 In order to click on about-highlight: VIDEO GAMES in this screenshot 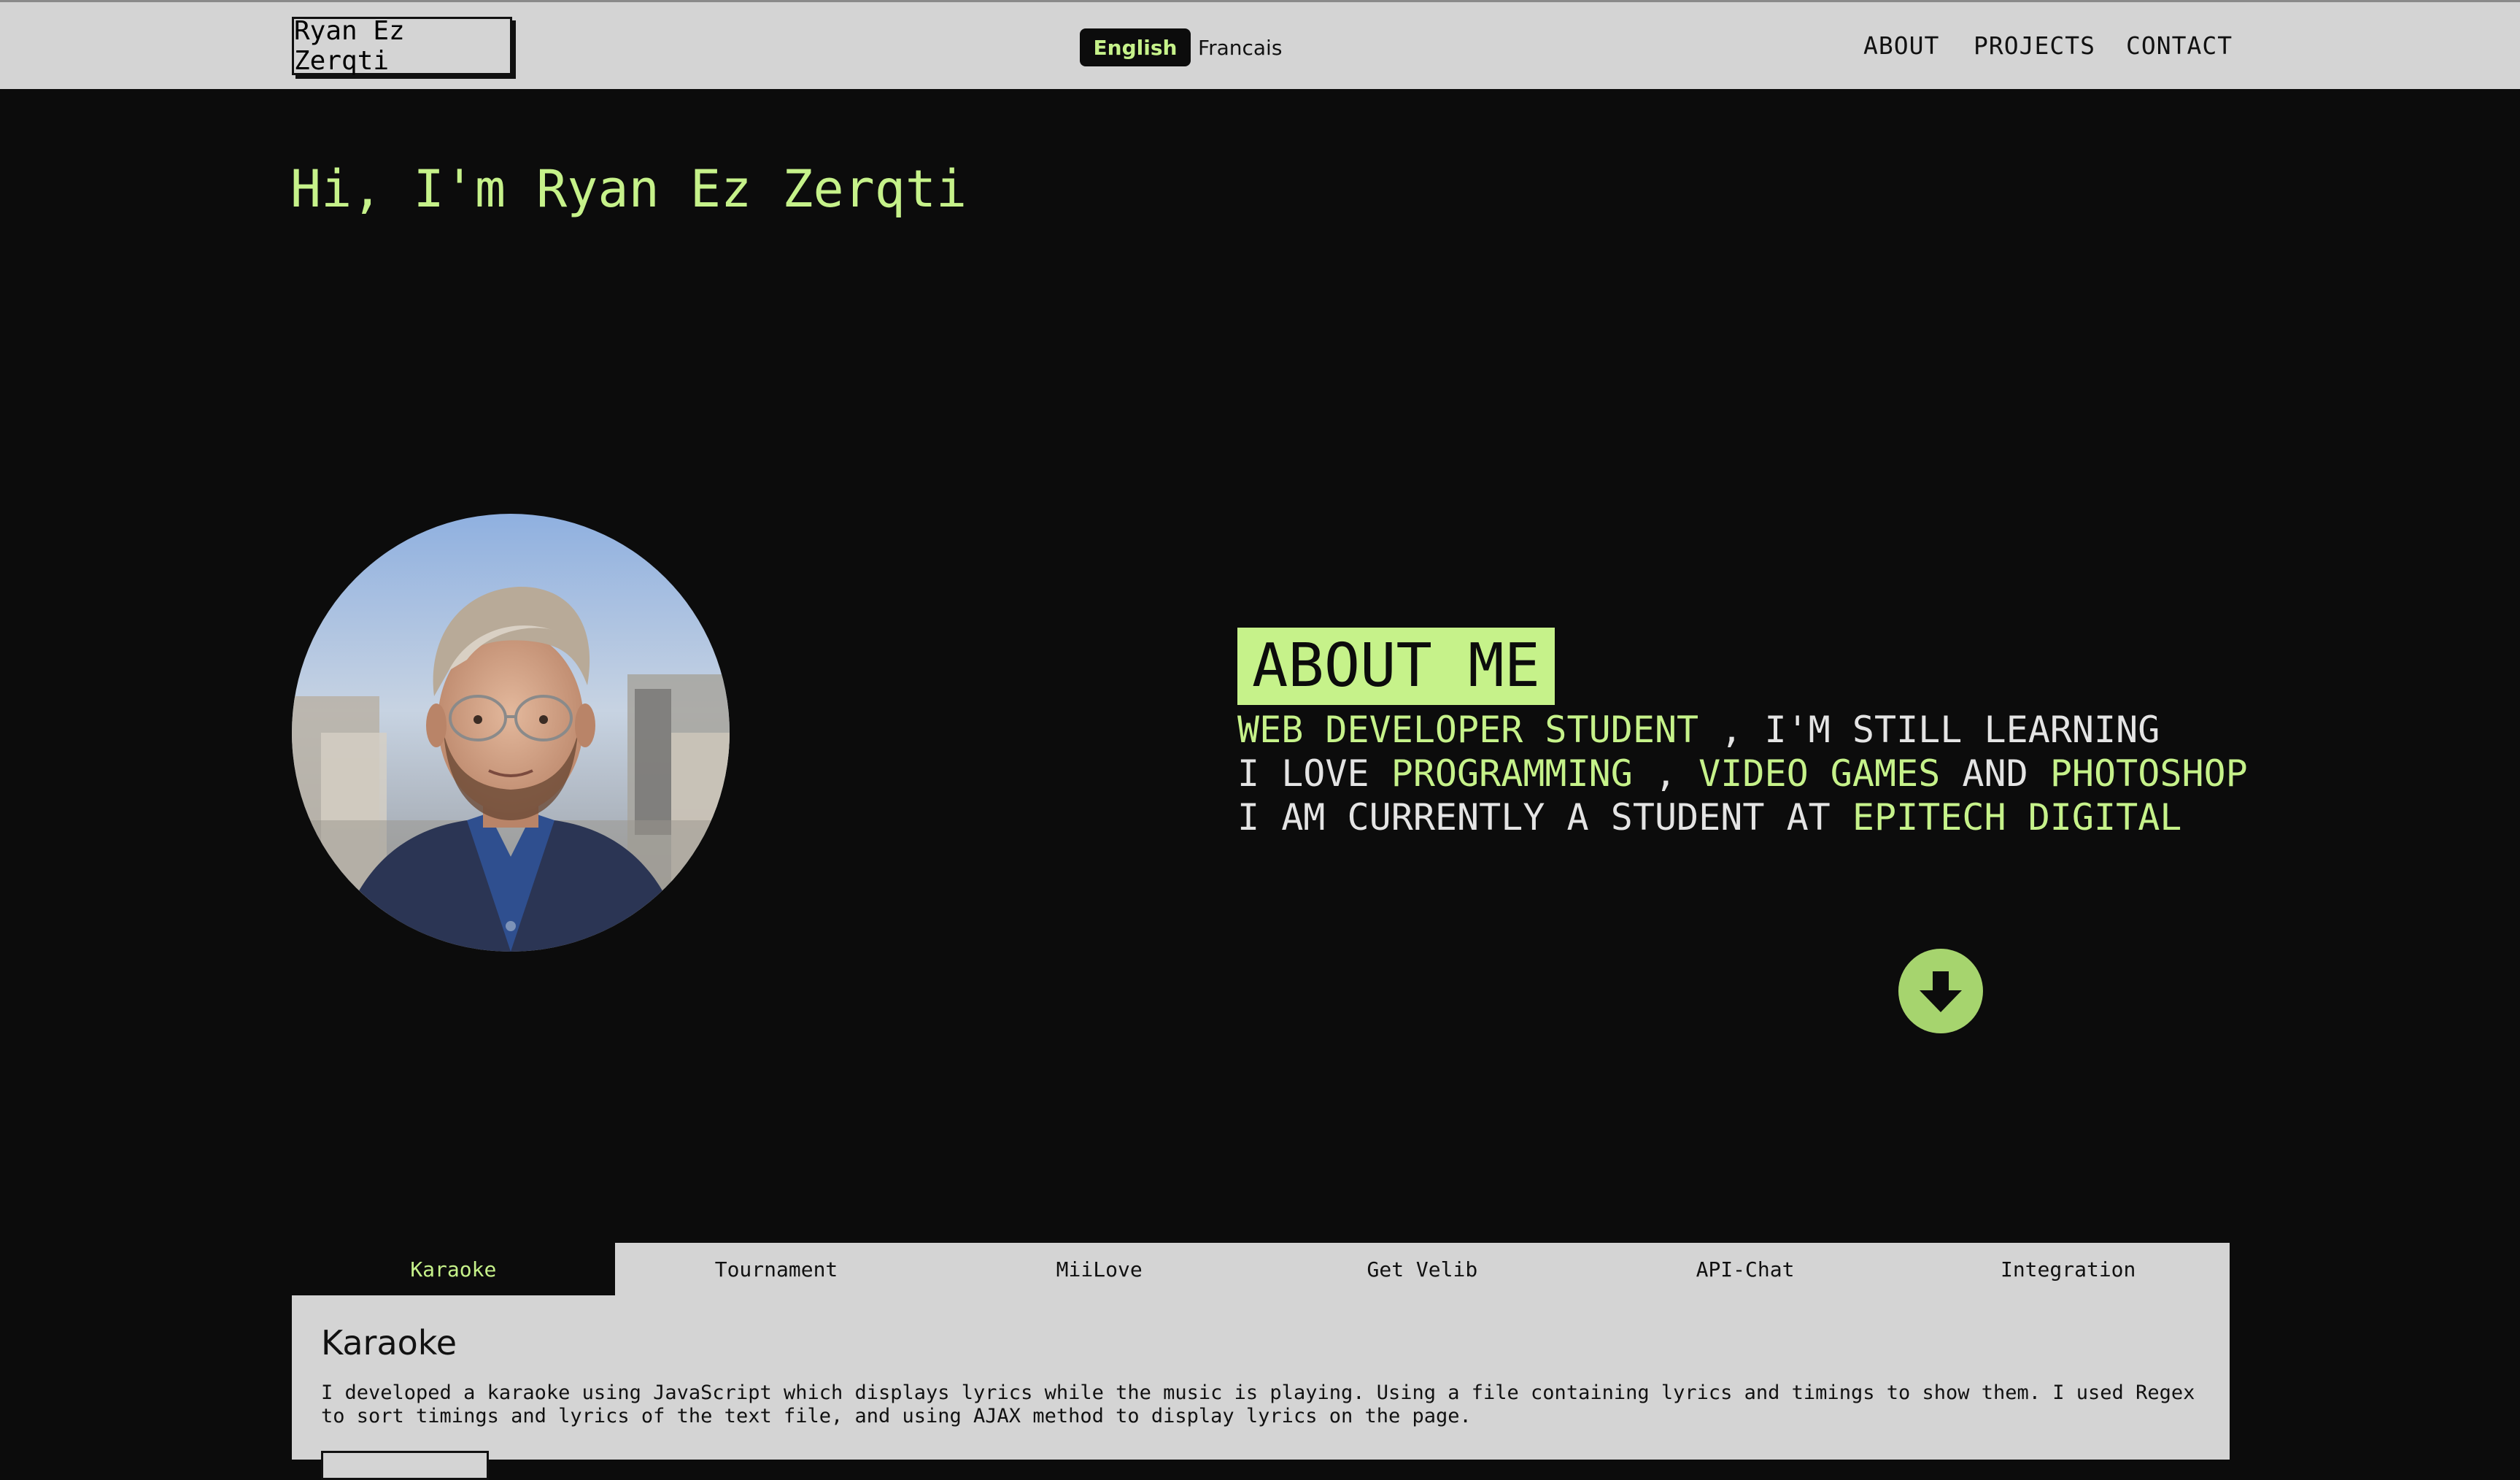, I will do `click(1820, 773)`.